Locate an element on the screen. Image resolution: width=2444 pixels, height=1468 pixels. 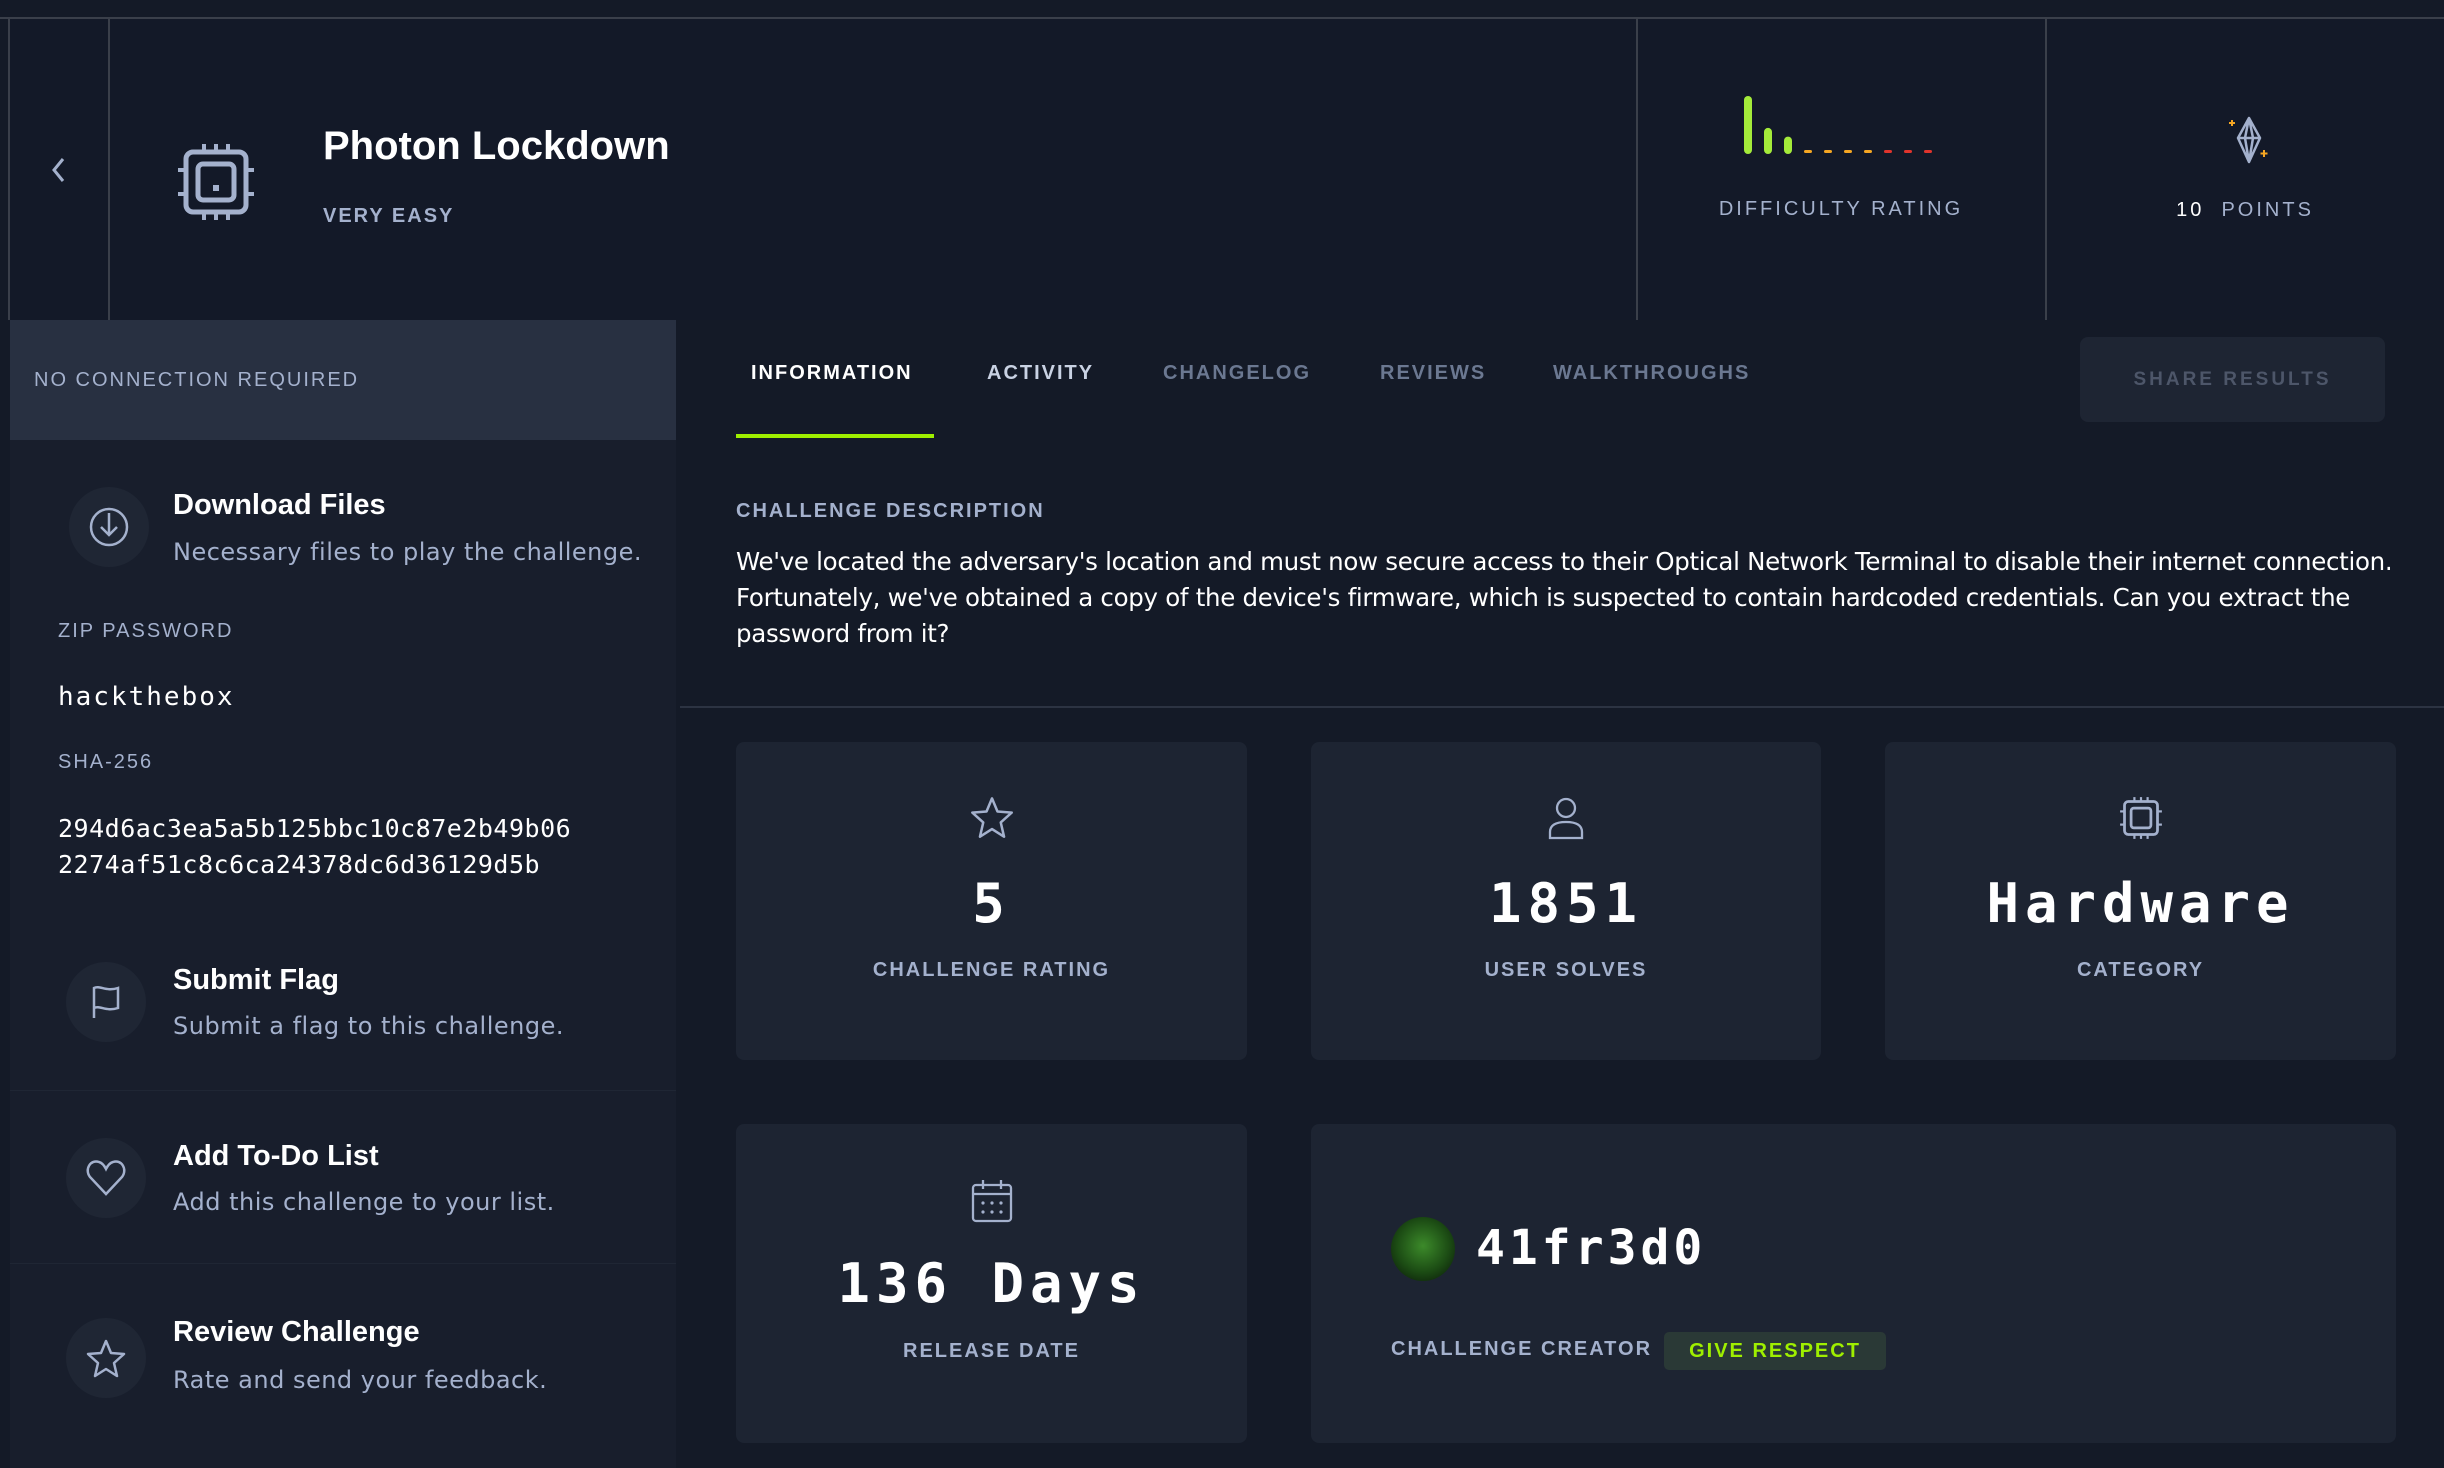
zip-password-label: ZIP PASSWORD is located at coordinates (146, 631).